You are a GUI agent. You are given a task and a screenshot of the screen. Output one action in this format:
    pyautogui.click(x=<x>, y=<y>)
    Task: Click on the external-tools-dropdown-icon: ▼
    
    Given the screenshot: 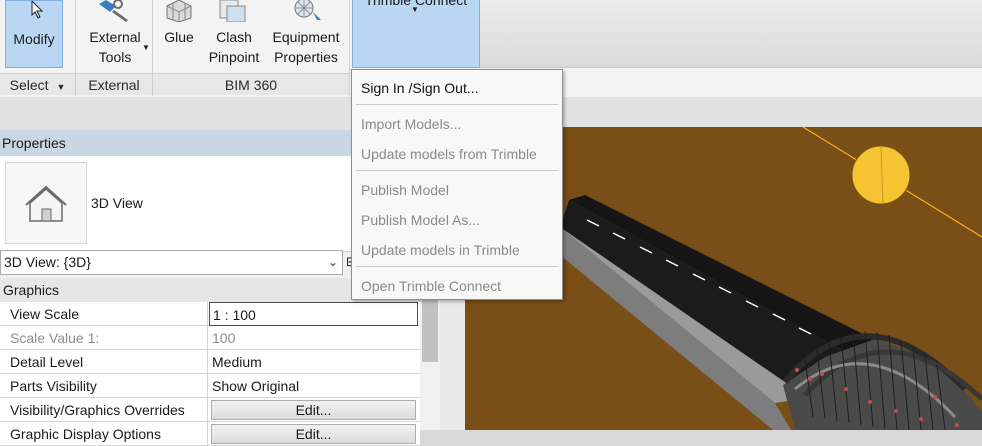 What is the action you would take?
    pyautogui.click(x=146, y=48)
    